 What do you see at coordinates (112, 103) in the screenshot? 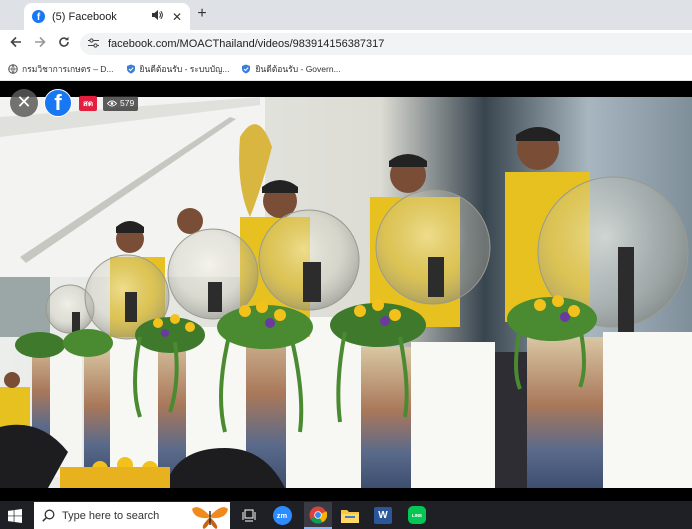
I see `eye-icon` at bounding box center [112, 103].